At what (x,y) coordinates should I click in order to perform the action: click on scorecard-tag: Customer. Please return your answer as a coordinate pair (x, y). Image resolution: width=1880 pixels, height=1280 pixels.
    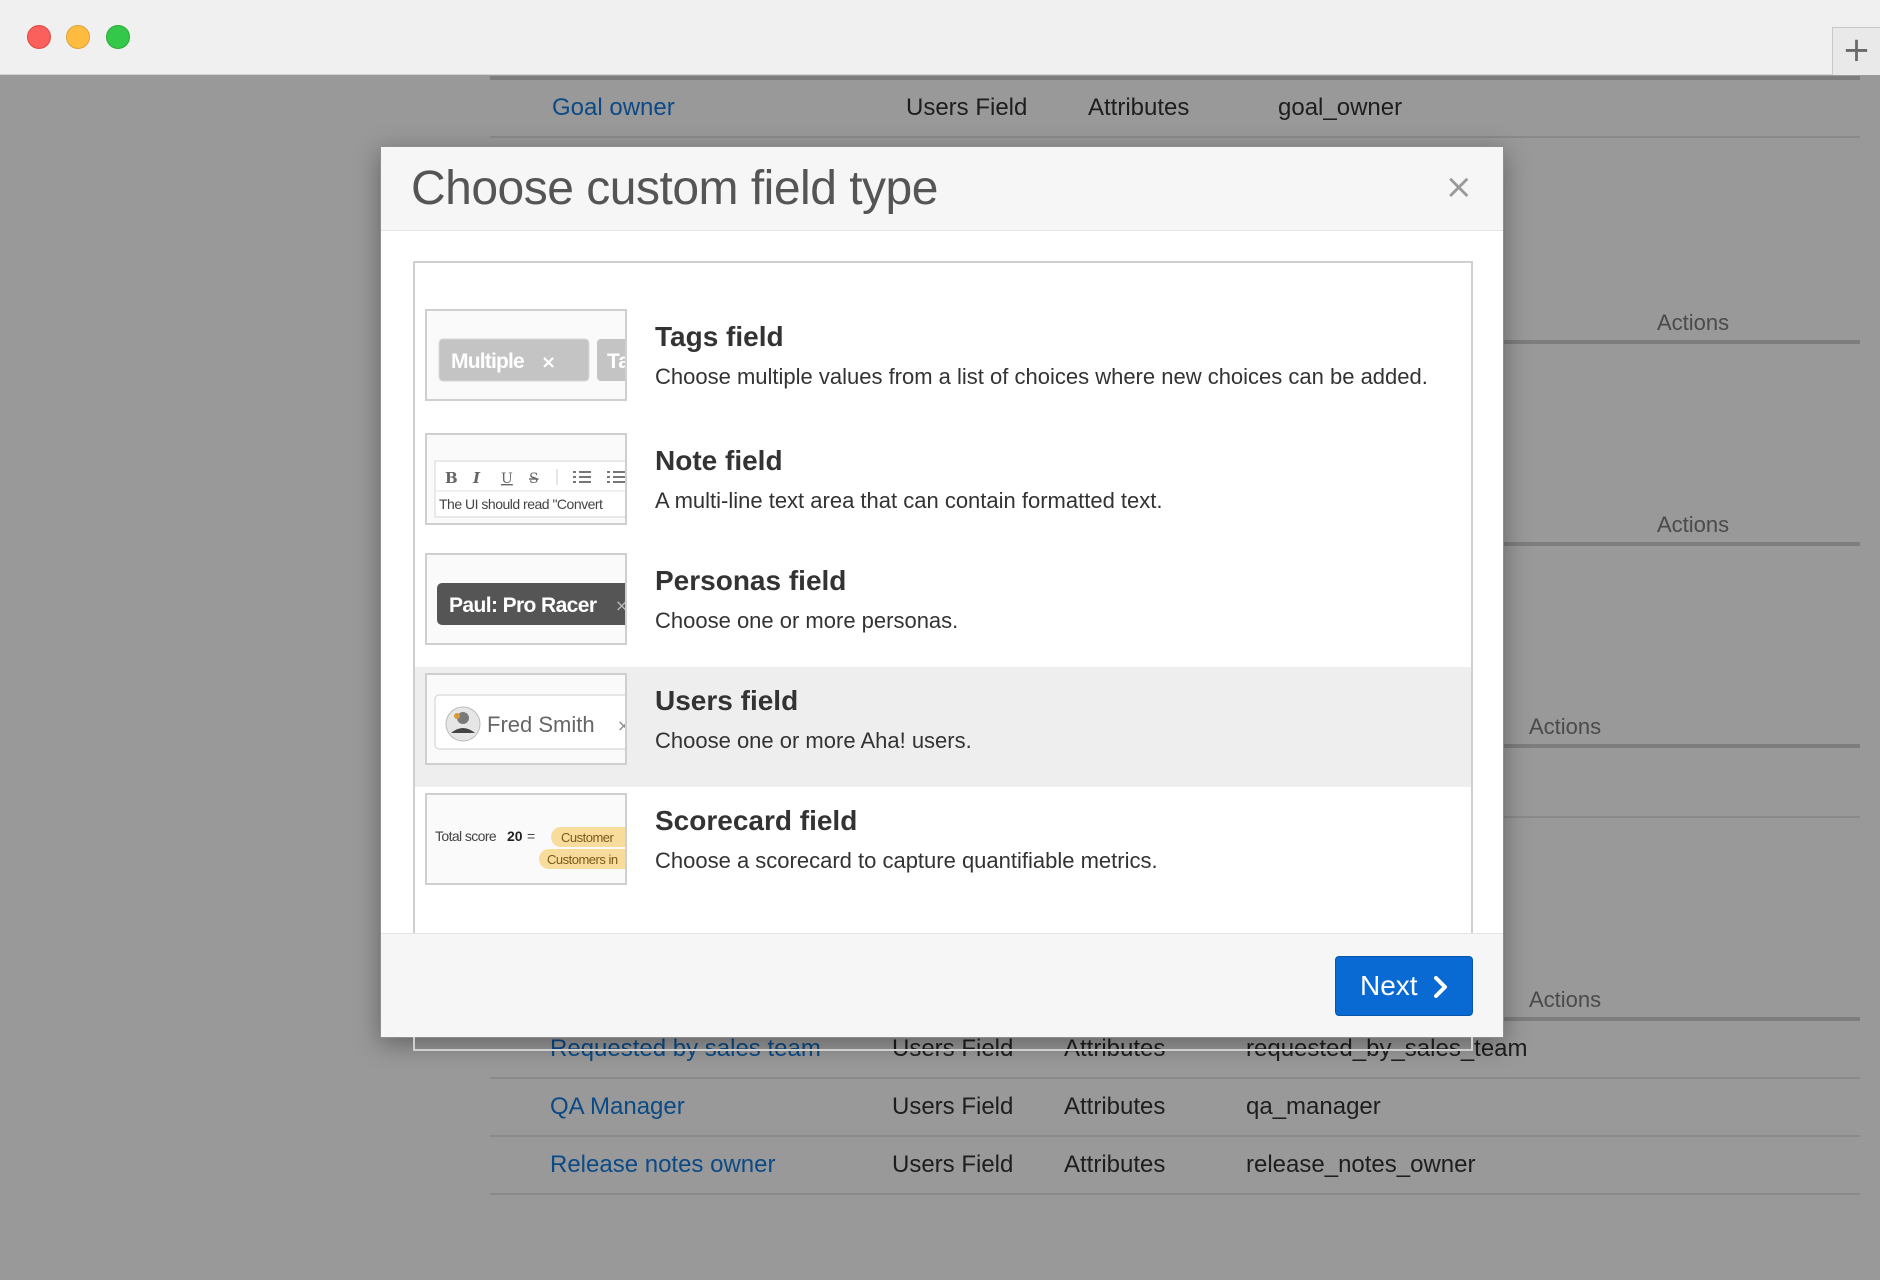
    Looking at the image, I should click on (588, 837).